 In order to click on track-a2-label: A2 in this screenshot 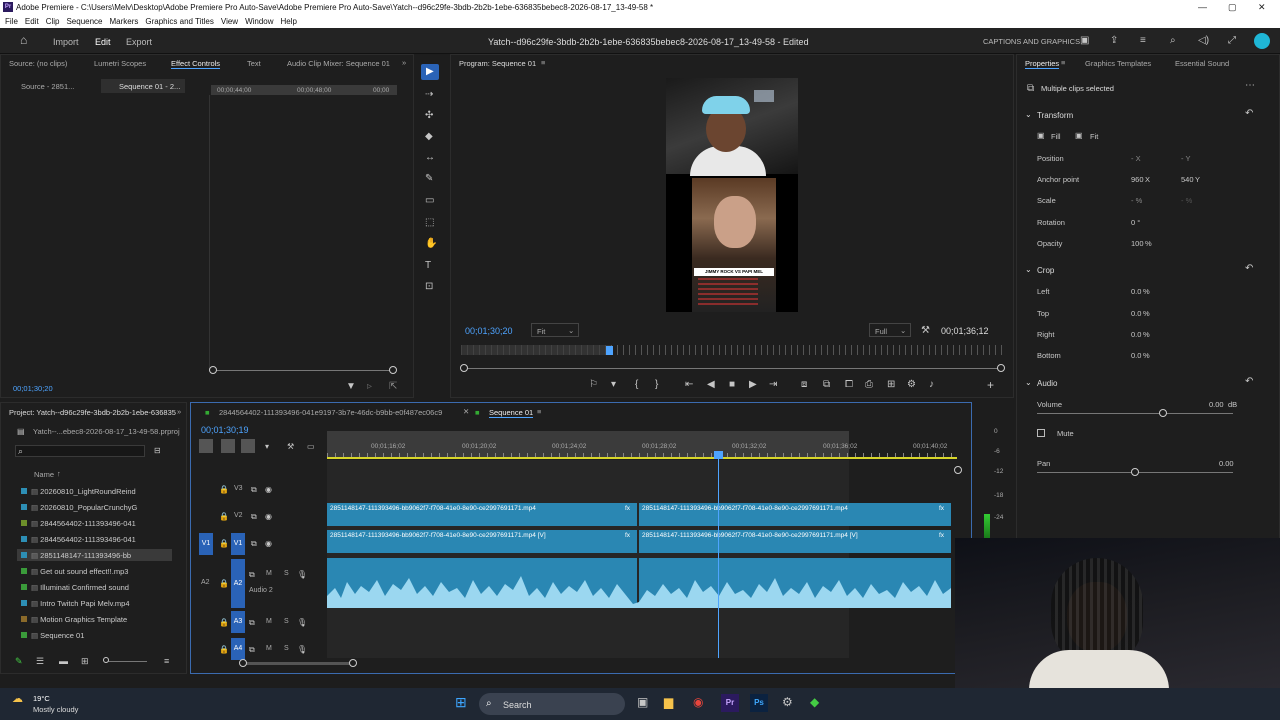, I will do `click(238, 583)`.